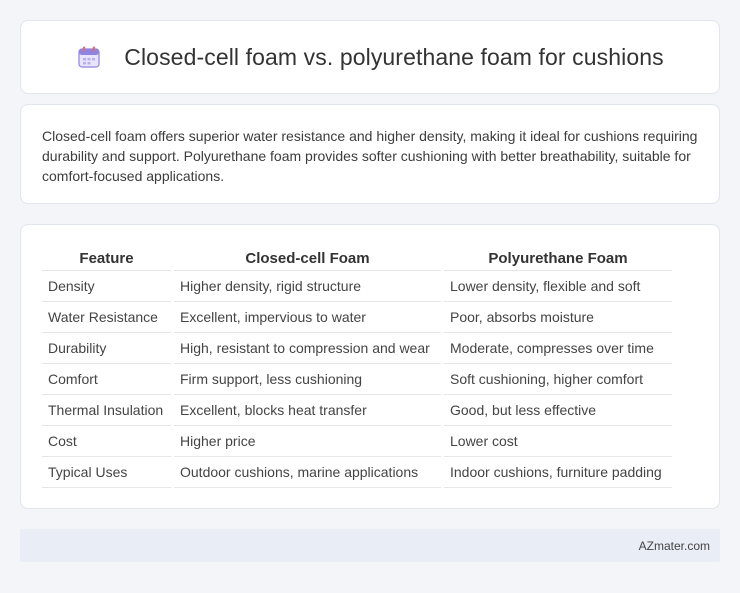 Image resolution: width=740 pixels, height=593 pixels. I want to click on table-cell: Higher density, rigid structure, so click(307, 286).